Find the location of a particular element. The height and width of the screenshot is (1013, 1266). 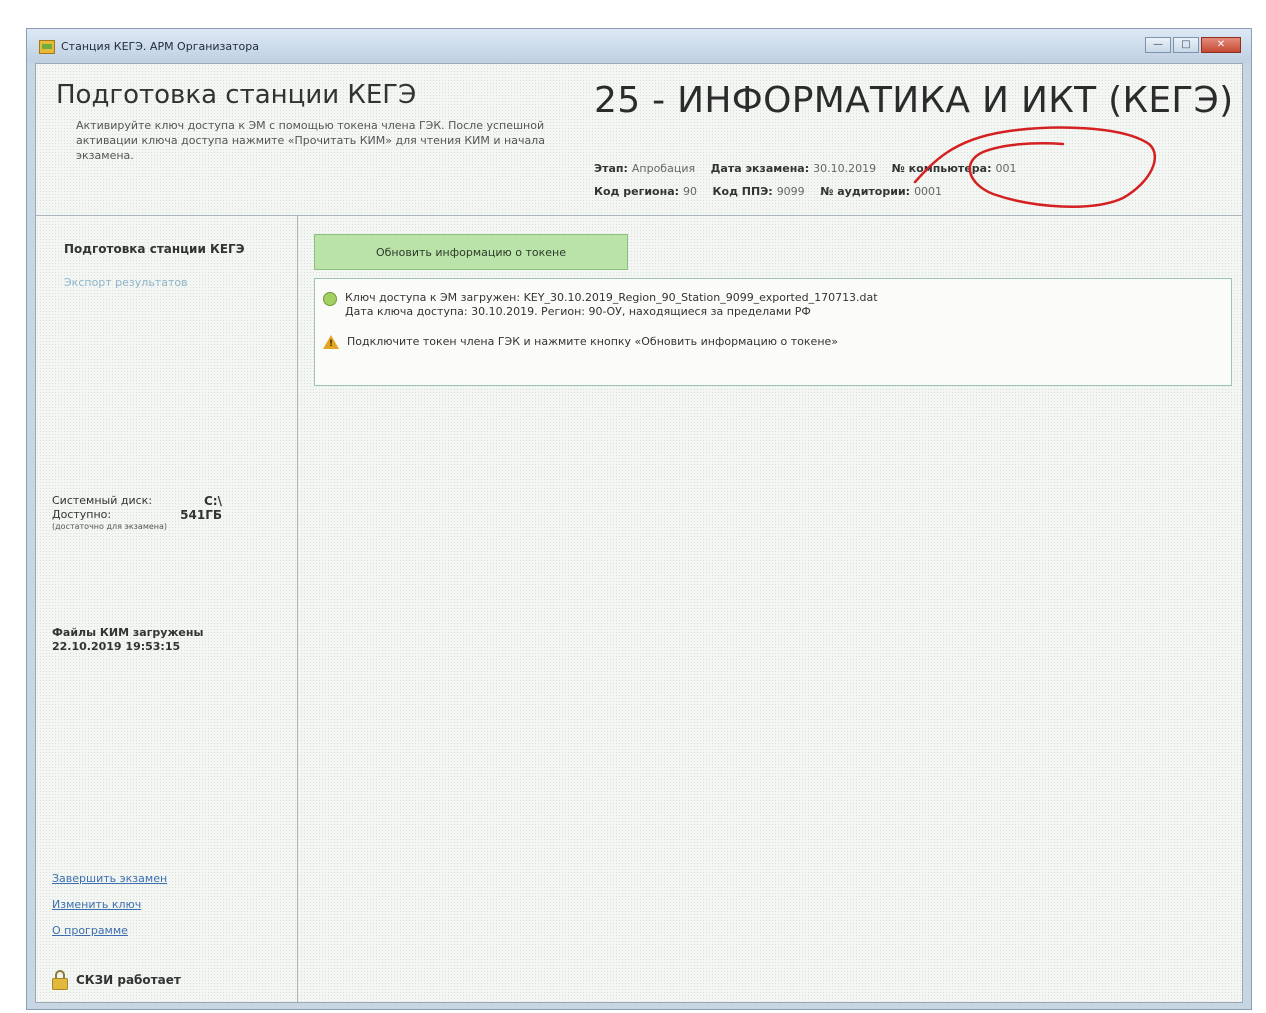

stage-label: Этап: is located at coordinates (611, 168).